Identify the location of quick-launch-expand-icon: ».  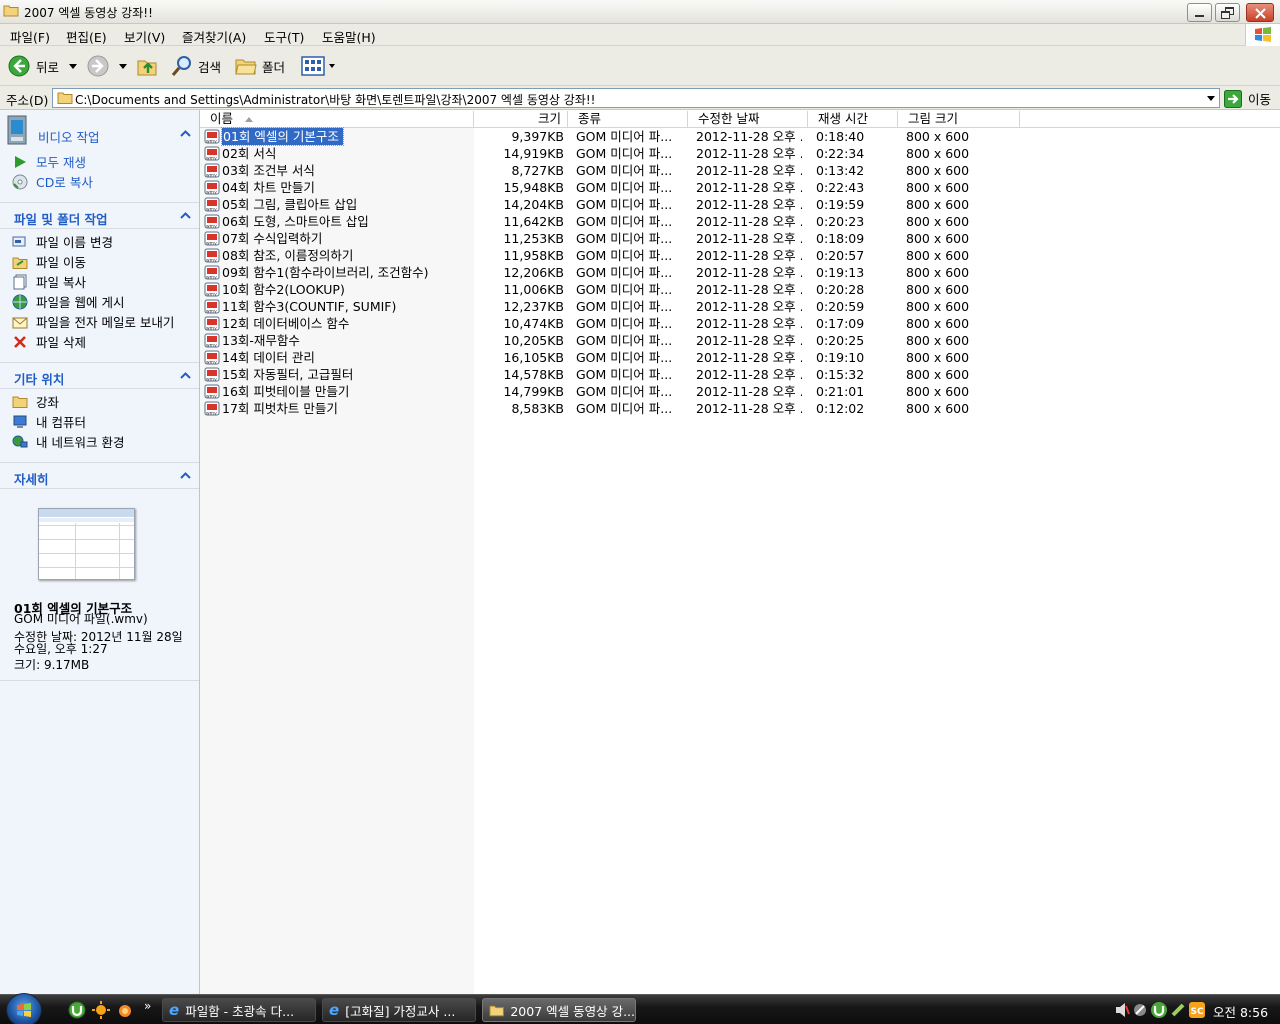
(147, 1006).